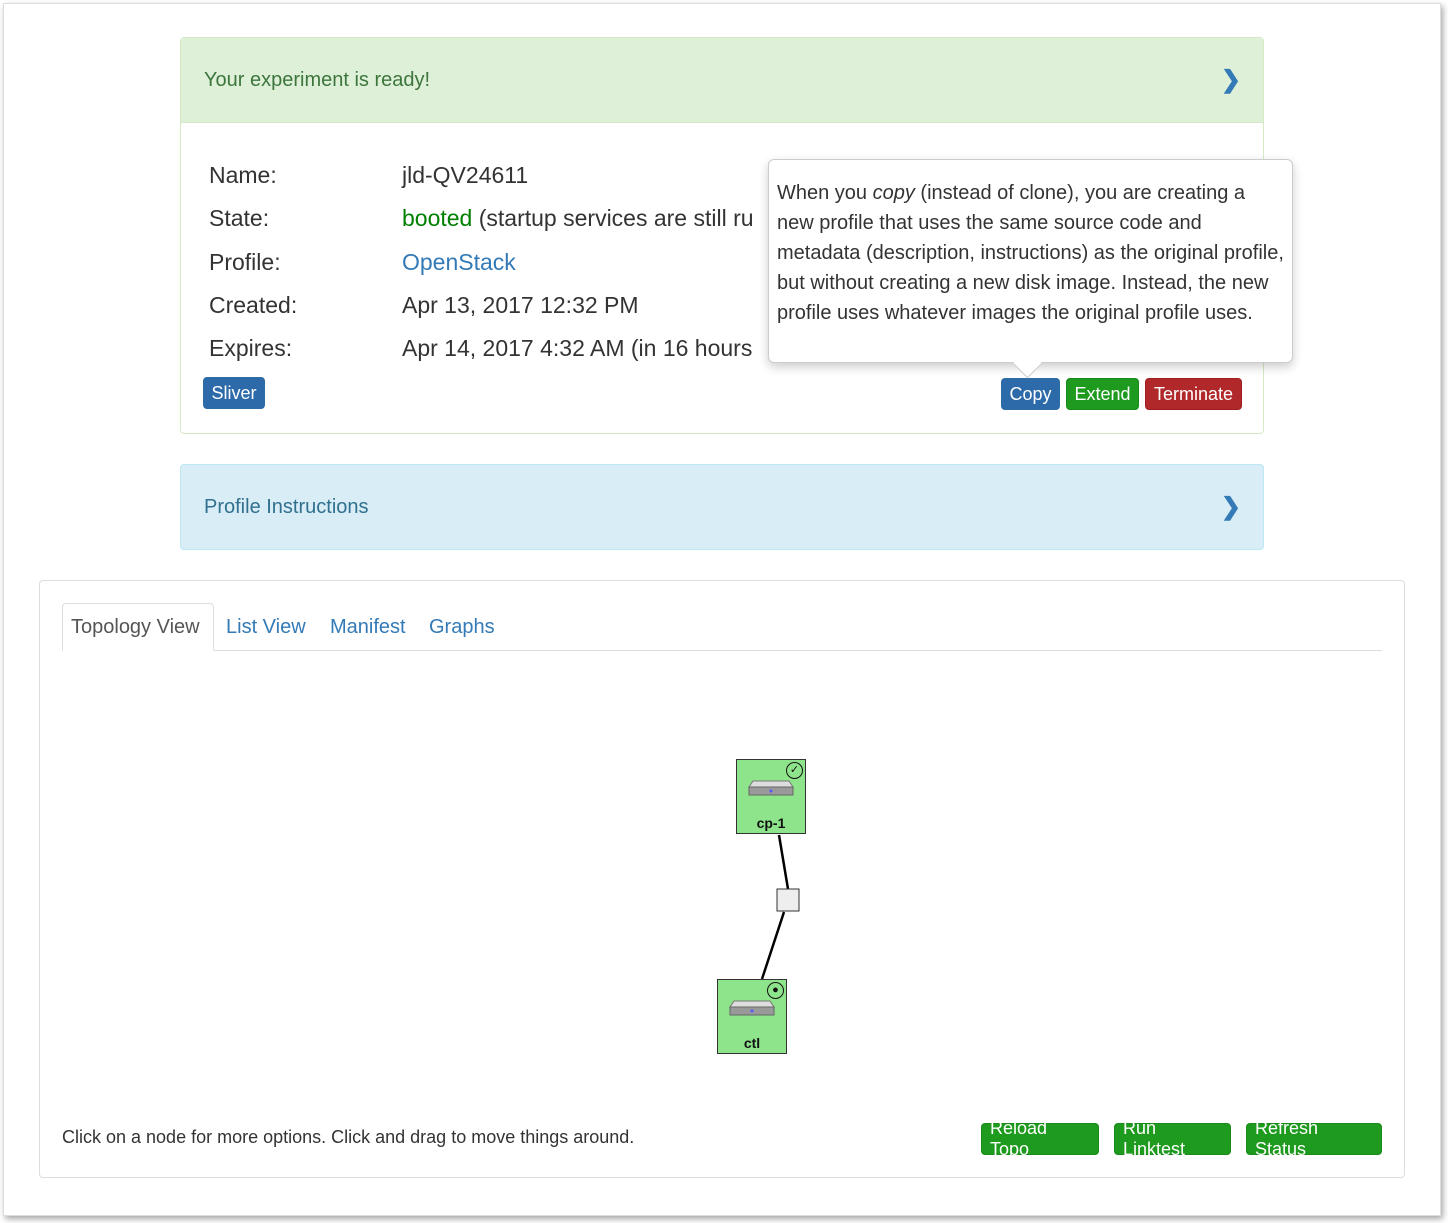 The height and width of the screenshot is (1223, 1448). What do you see at coordinates (825, 193) in the screenshot?
I see `tooltip-text: When you` at bounding box center [825, 193].